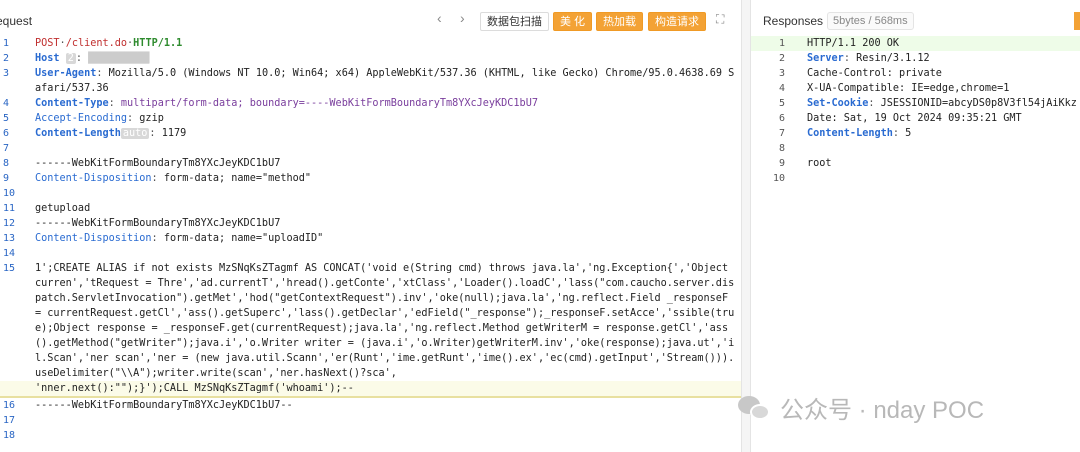  Describe the element at coordinates (793, 21) in the screenshot. I see `response-title: Responses` at that location.